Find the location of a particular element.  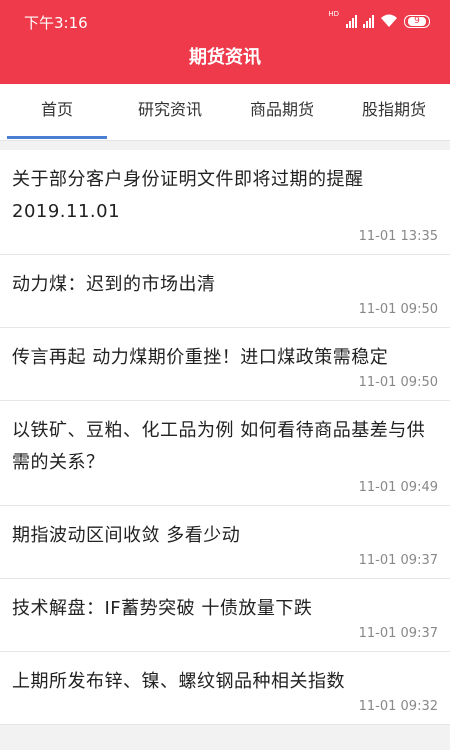

news-item: 上期所发布锌、镍、螺纹钢品种相关指数 11-01 09:32 is located at coordinates (225, 688).